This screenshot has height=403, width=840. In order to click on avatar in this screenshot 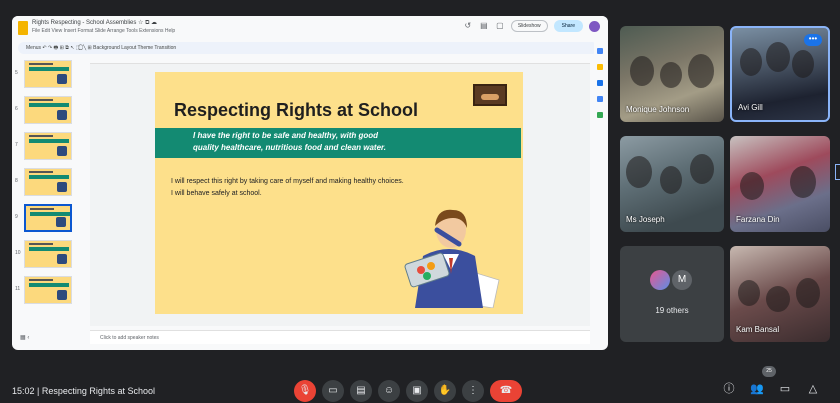, I will do `click(660, 280)`.